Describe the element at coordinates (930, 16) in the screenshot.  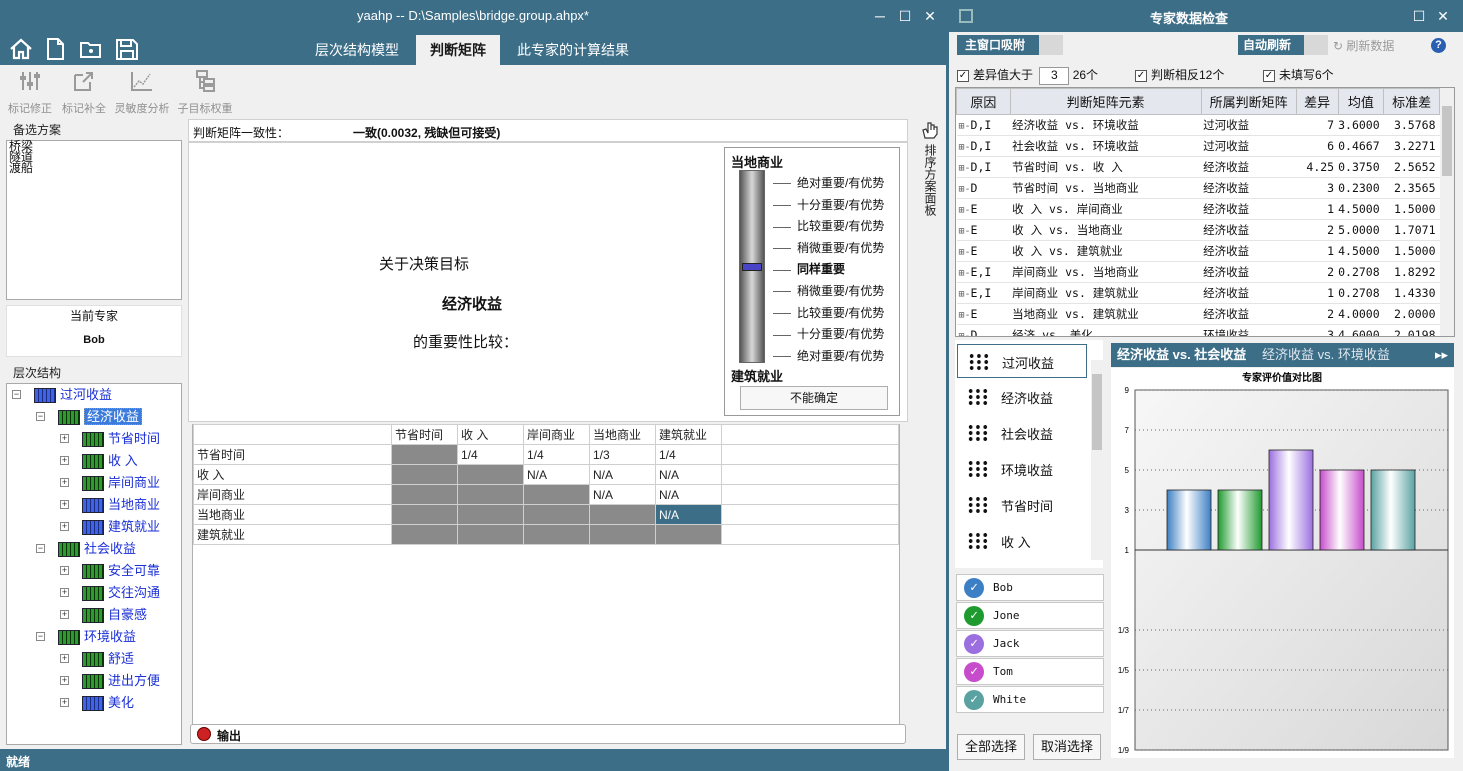
I see `close-icon: ✕` at that location.